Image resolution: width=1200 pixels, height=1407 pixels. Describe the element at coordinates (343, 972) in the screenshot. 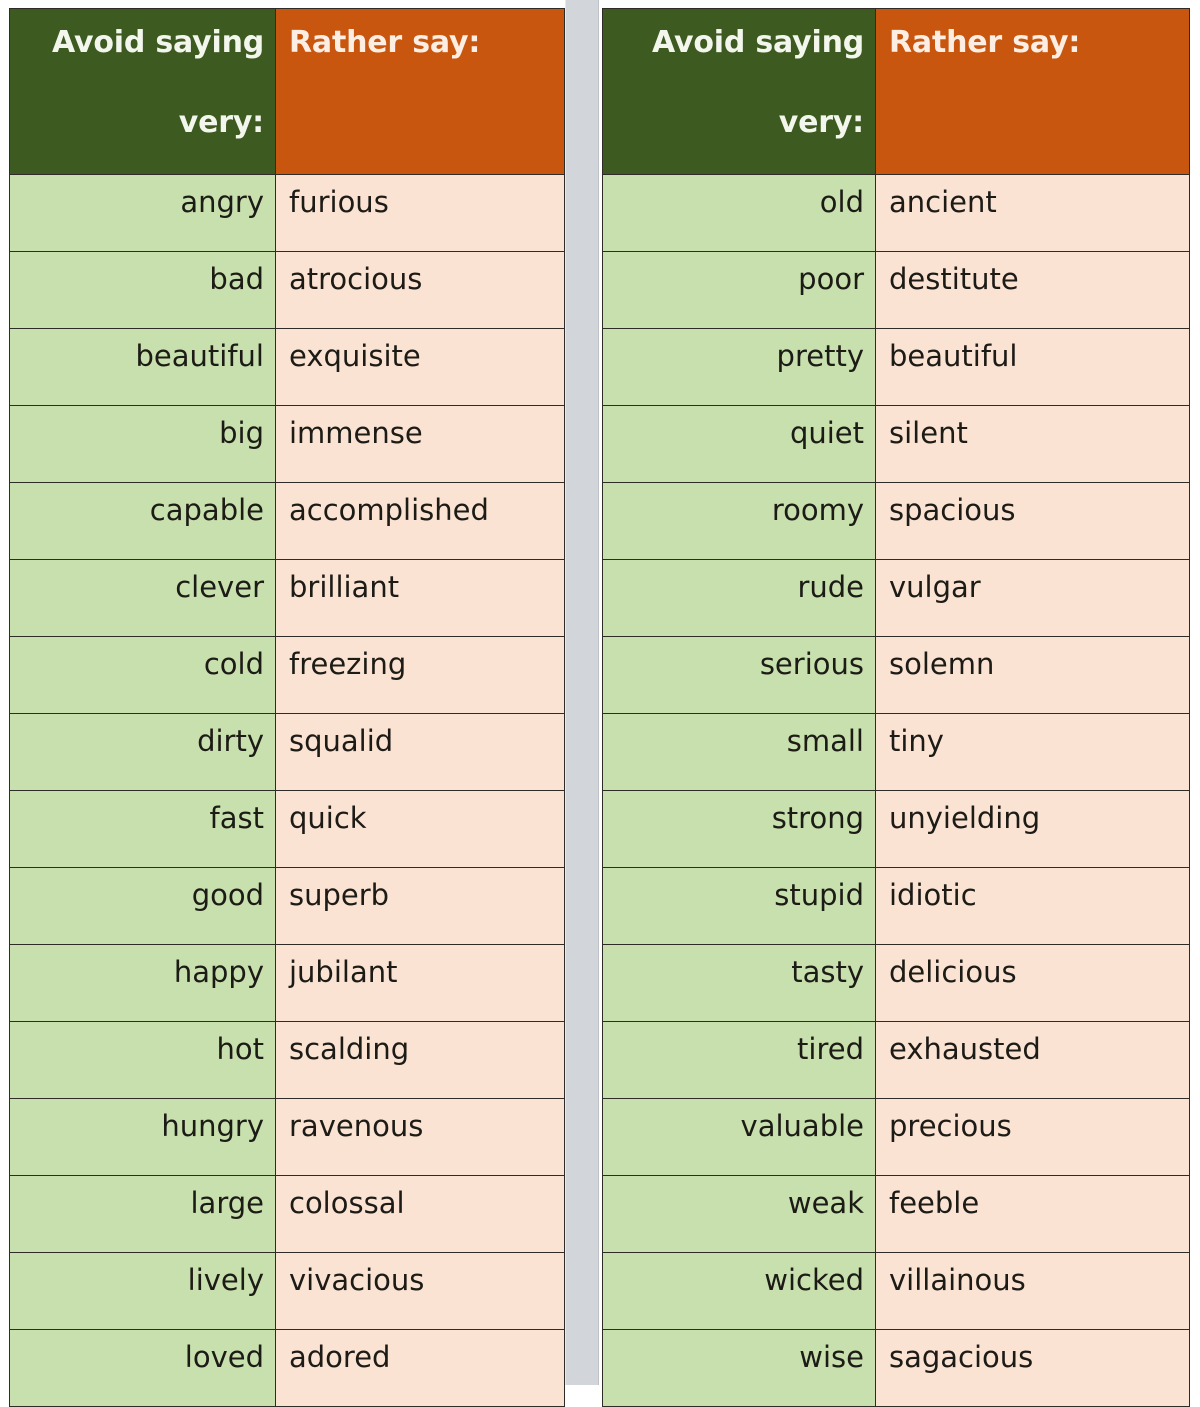

I see `rather-word-label: jubilant` at that location.